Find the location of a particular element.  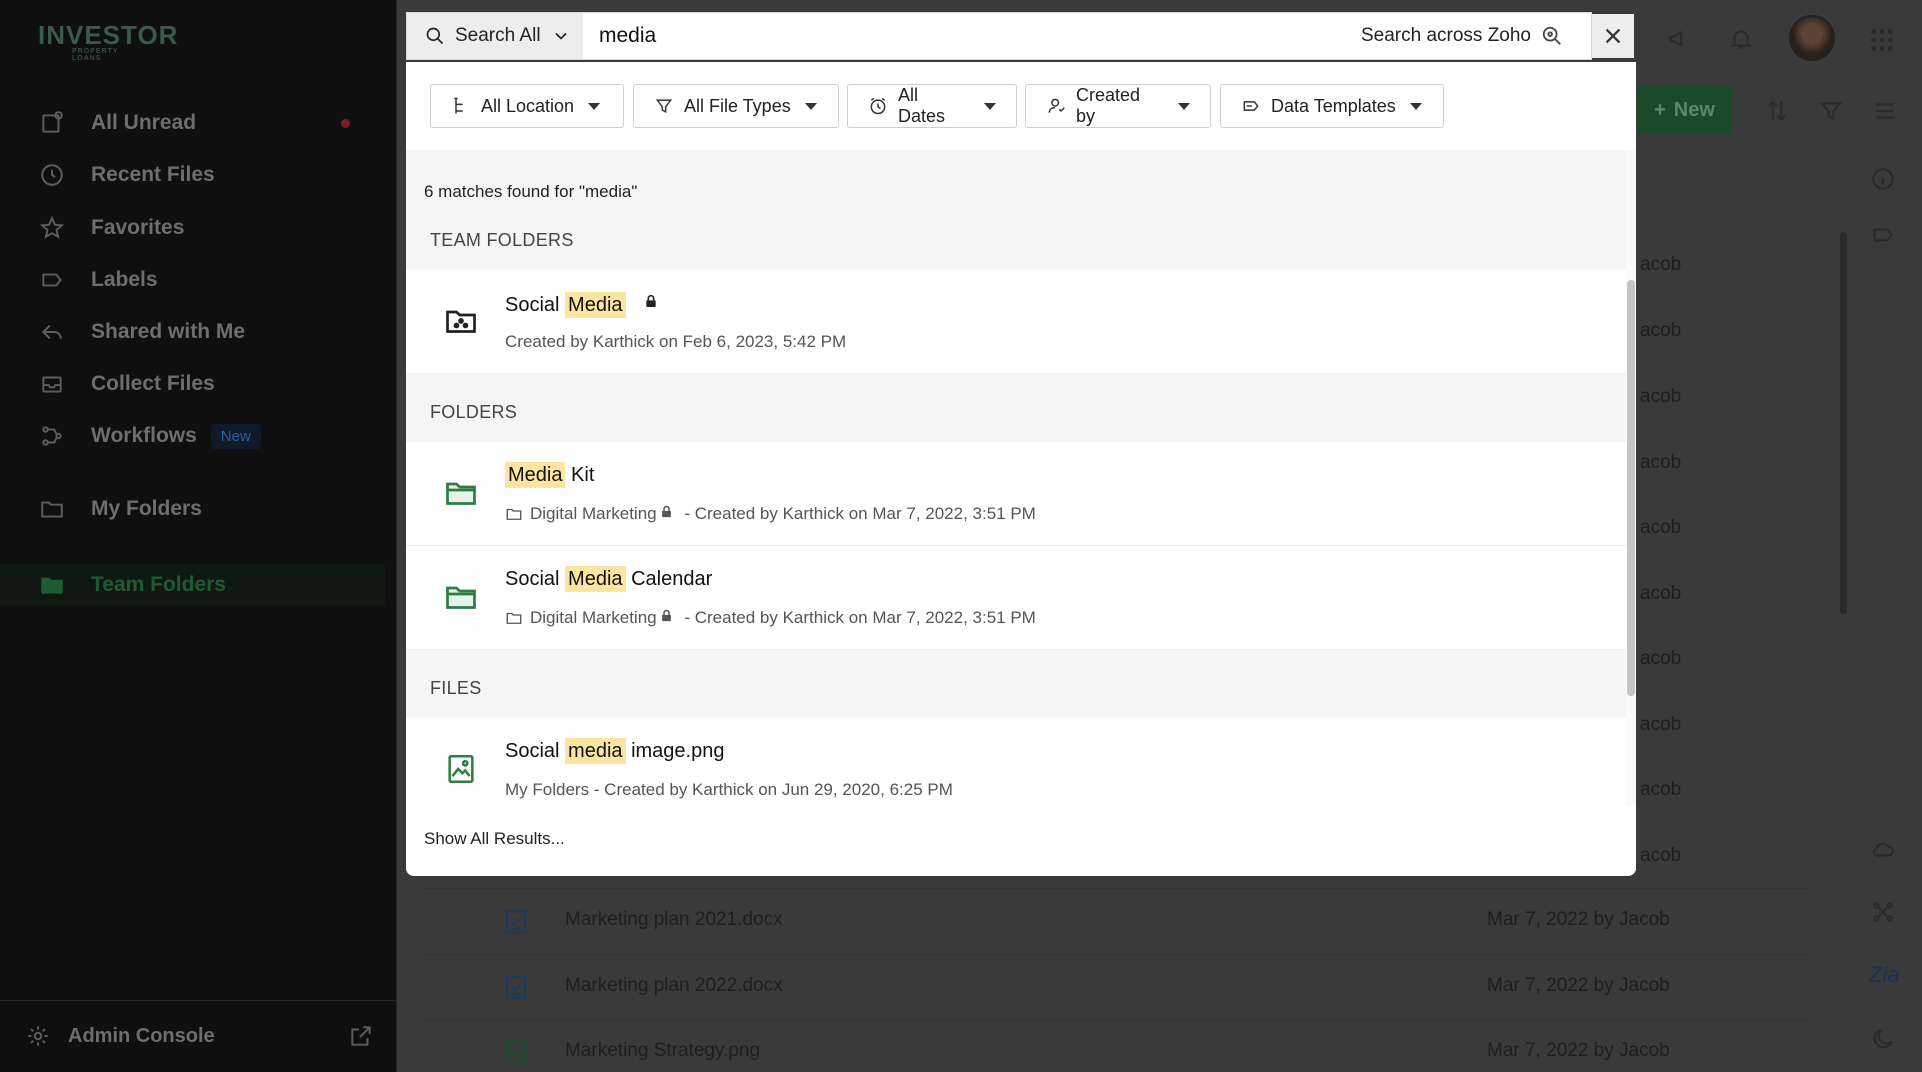

sidebar-item-label: Recent Files is located at coordinates (153, 174).